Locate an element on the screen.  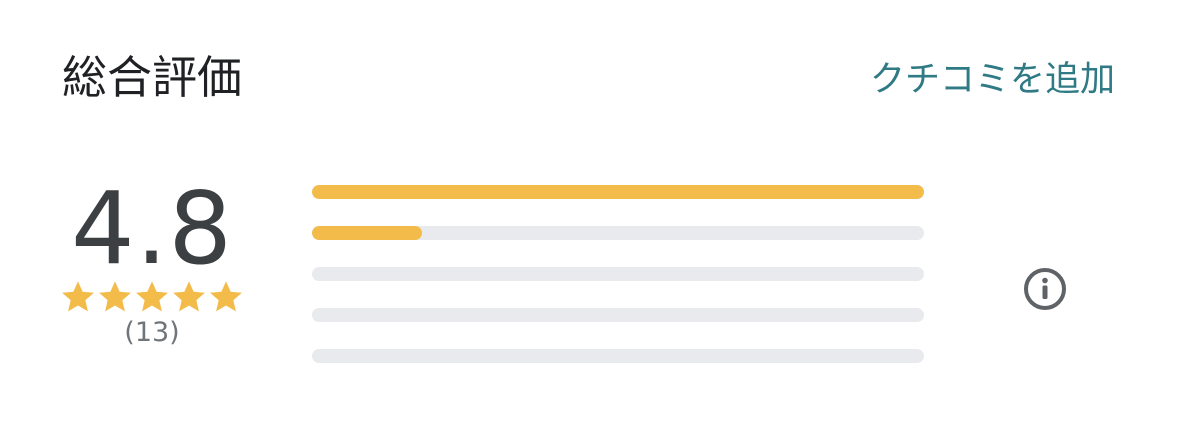
rating-bar-1-star is located at coordinates (618, 356).